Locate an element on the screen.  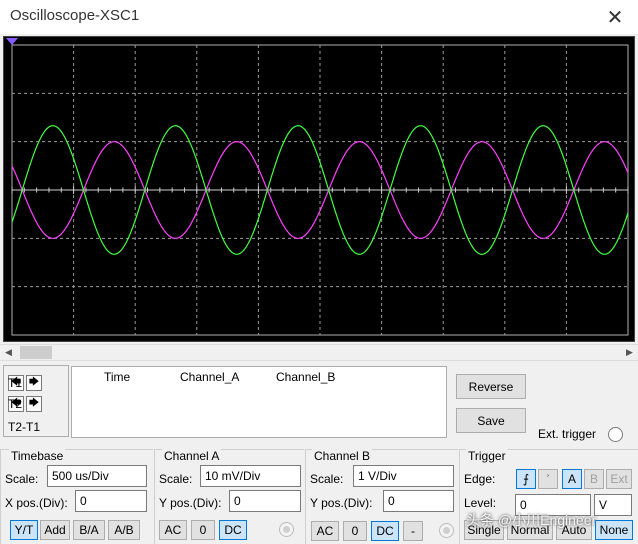
trigger-edge-label: Edge: is located at coordinates (480, 479).